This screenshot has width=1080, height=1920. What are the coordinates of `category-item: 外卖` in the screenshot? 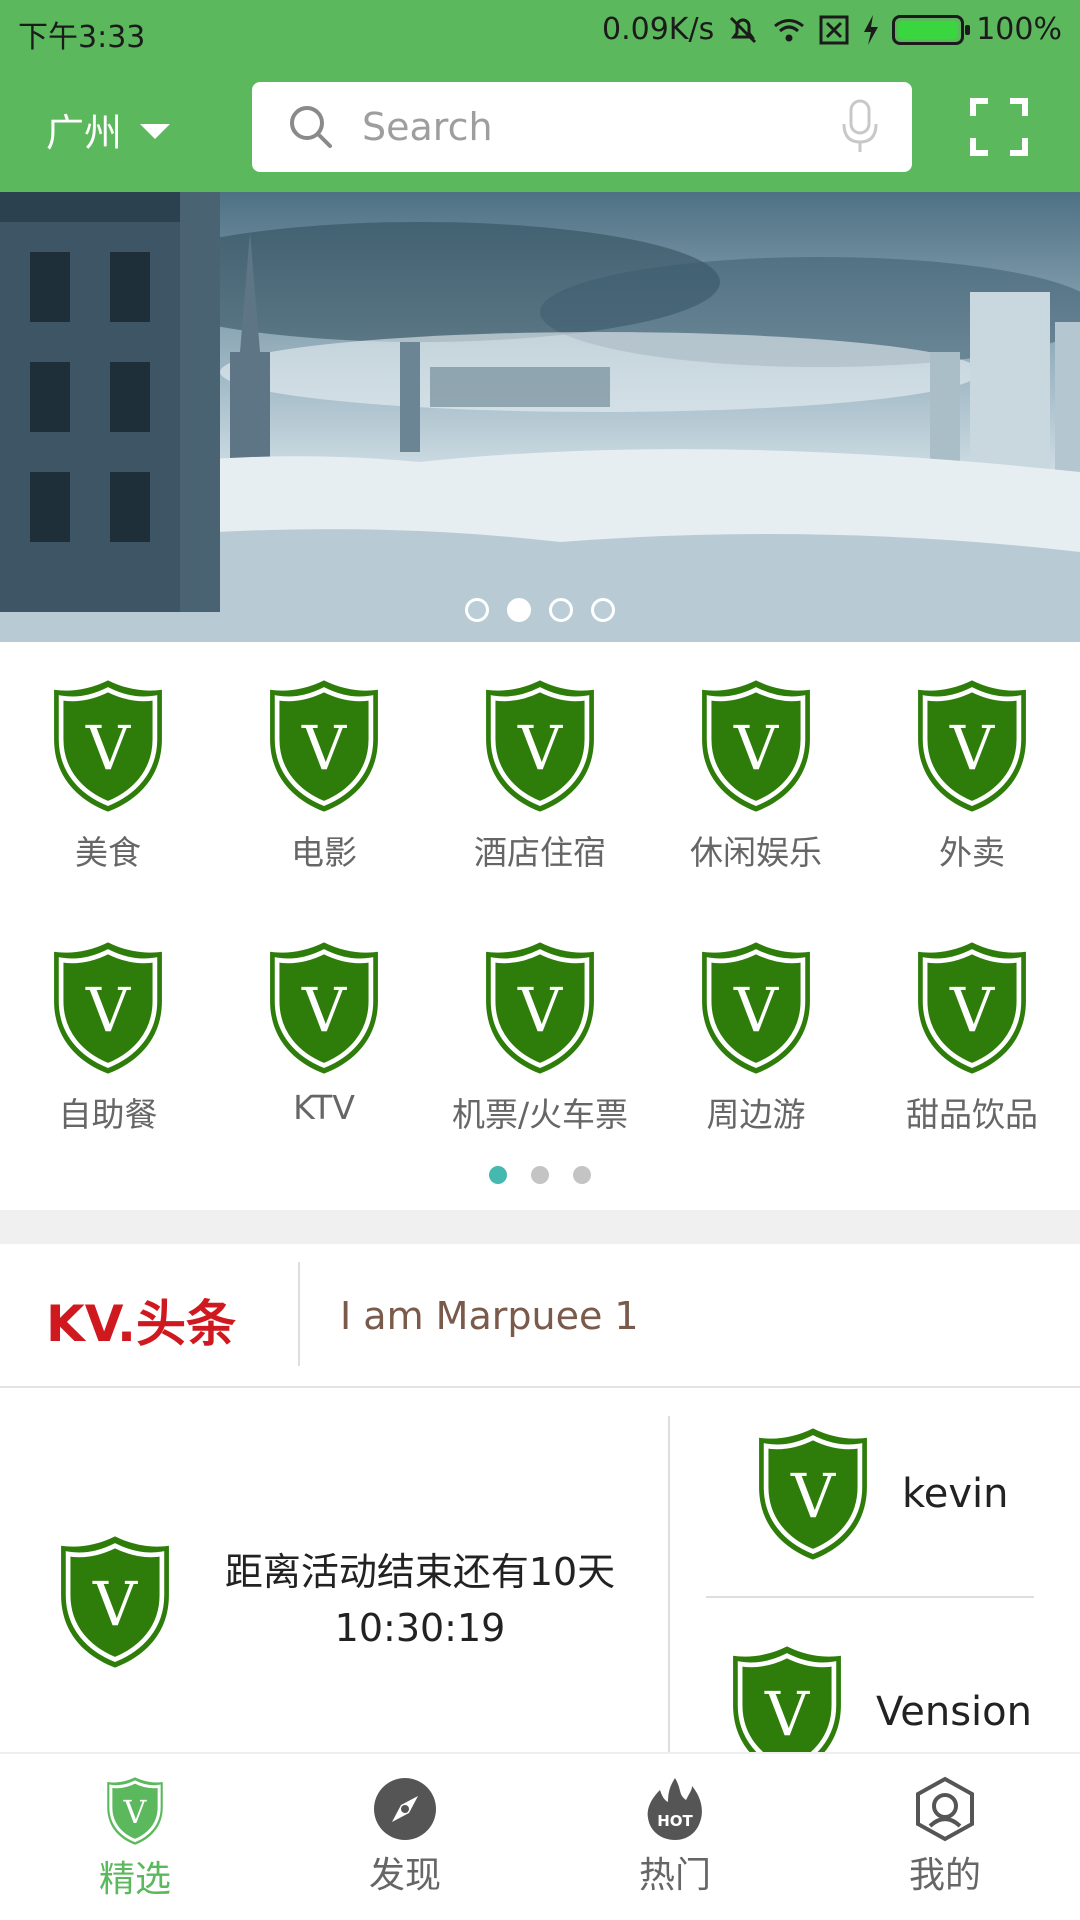 It's located at (972, 776).